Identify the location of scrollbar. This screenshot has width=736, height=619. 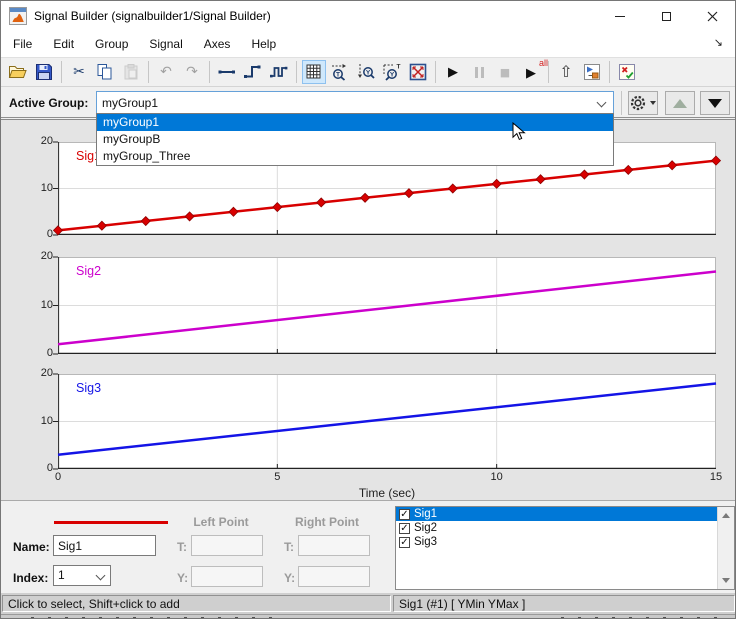
(725, 548).